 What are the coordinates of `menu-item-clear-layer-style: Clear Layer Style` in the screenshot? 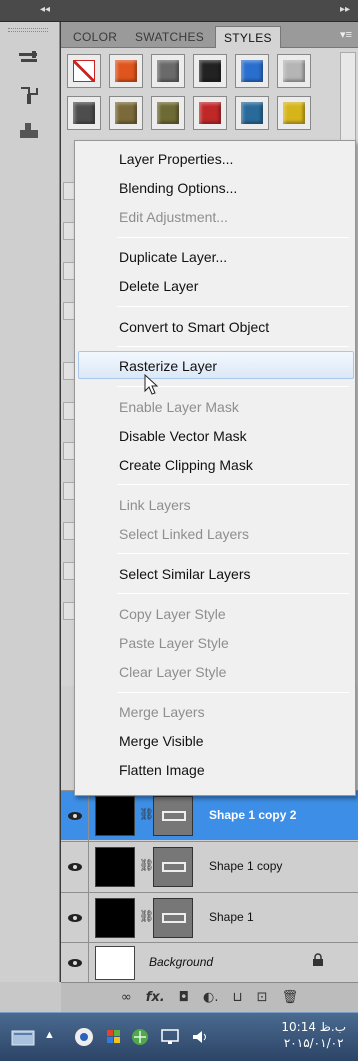 It's located at (173, 672).